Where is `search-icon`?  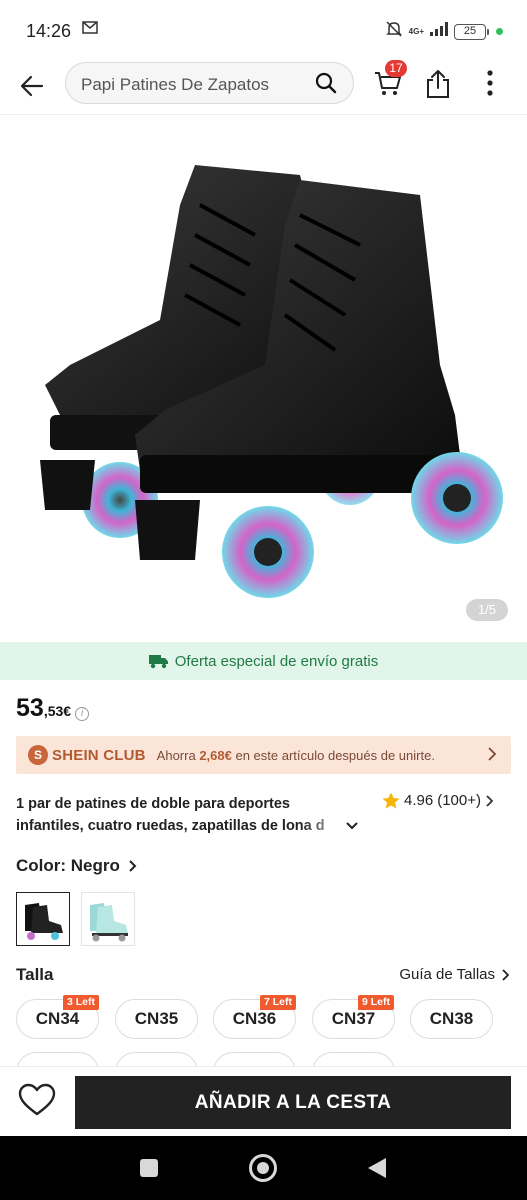 search-icon is located at coordinates (326, 85).